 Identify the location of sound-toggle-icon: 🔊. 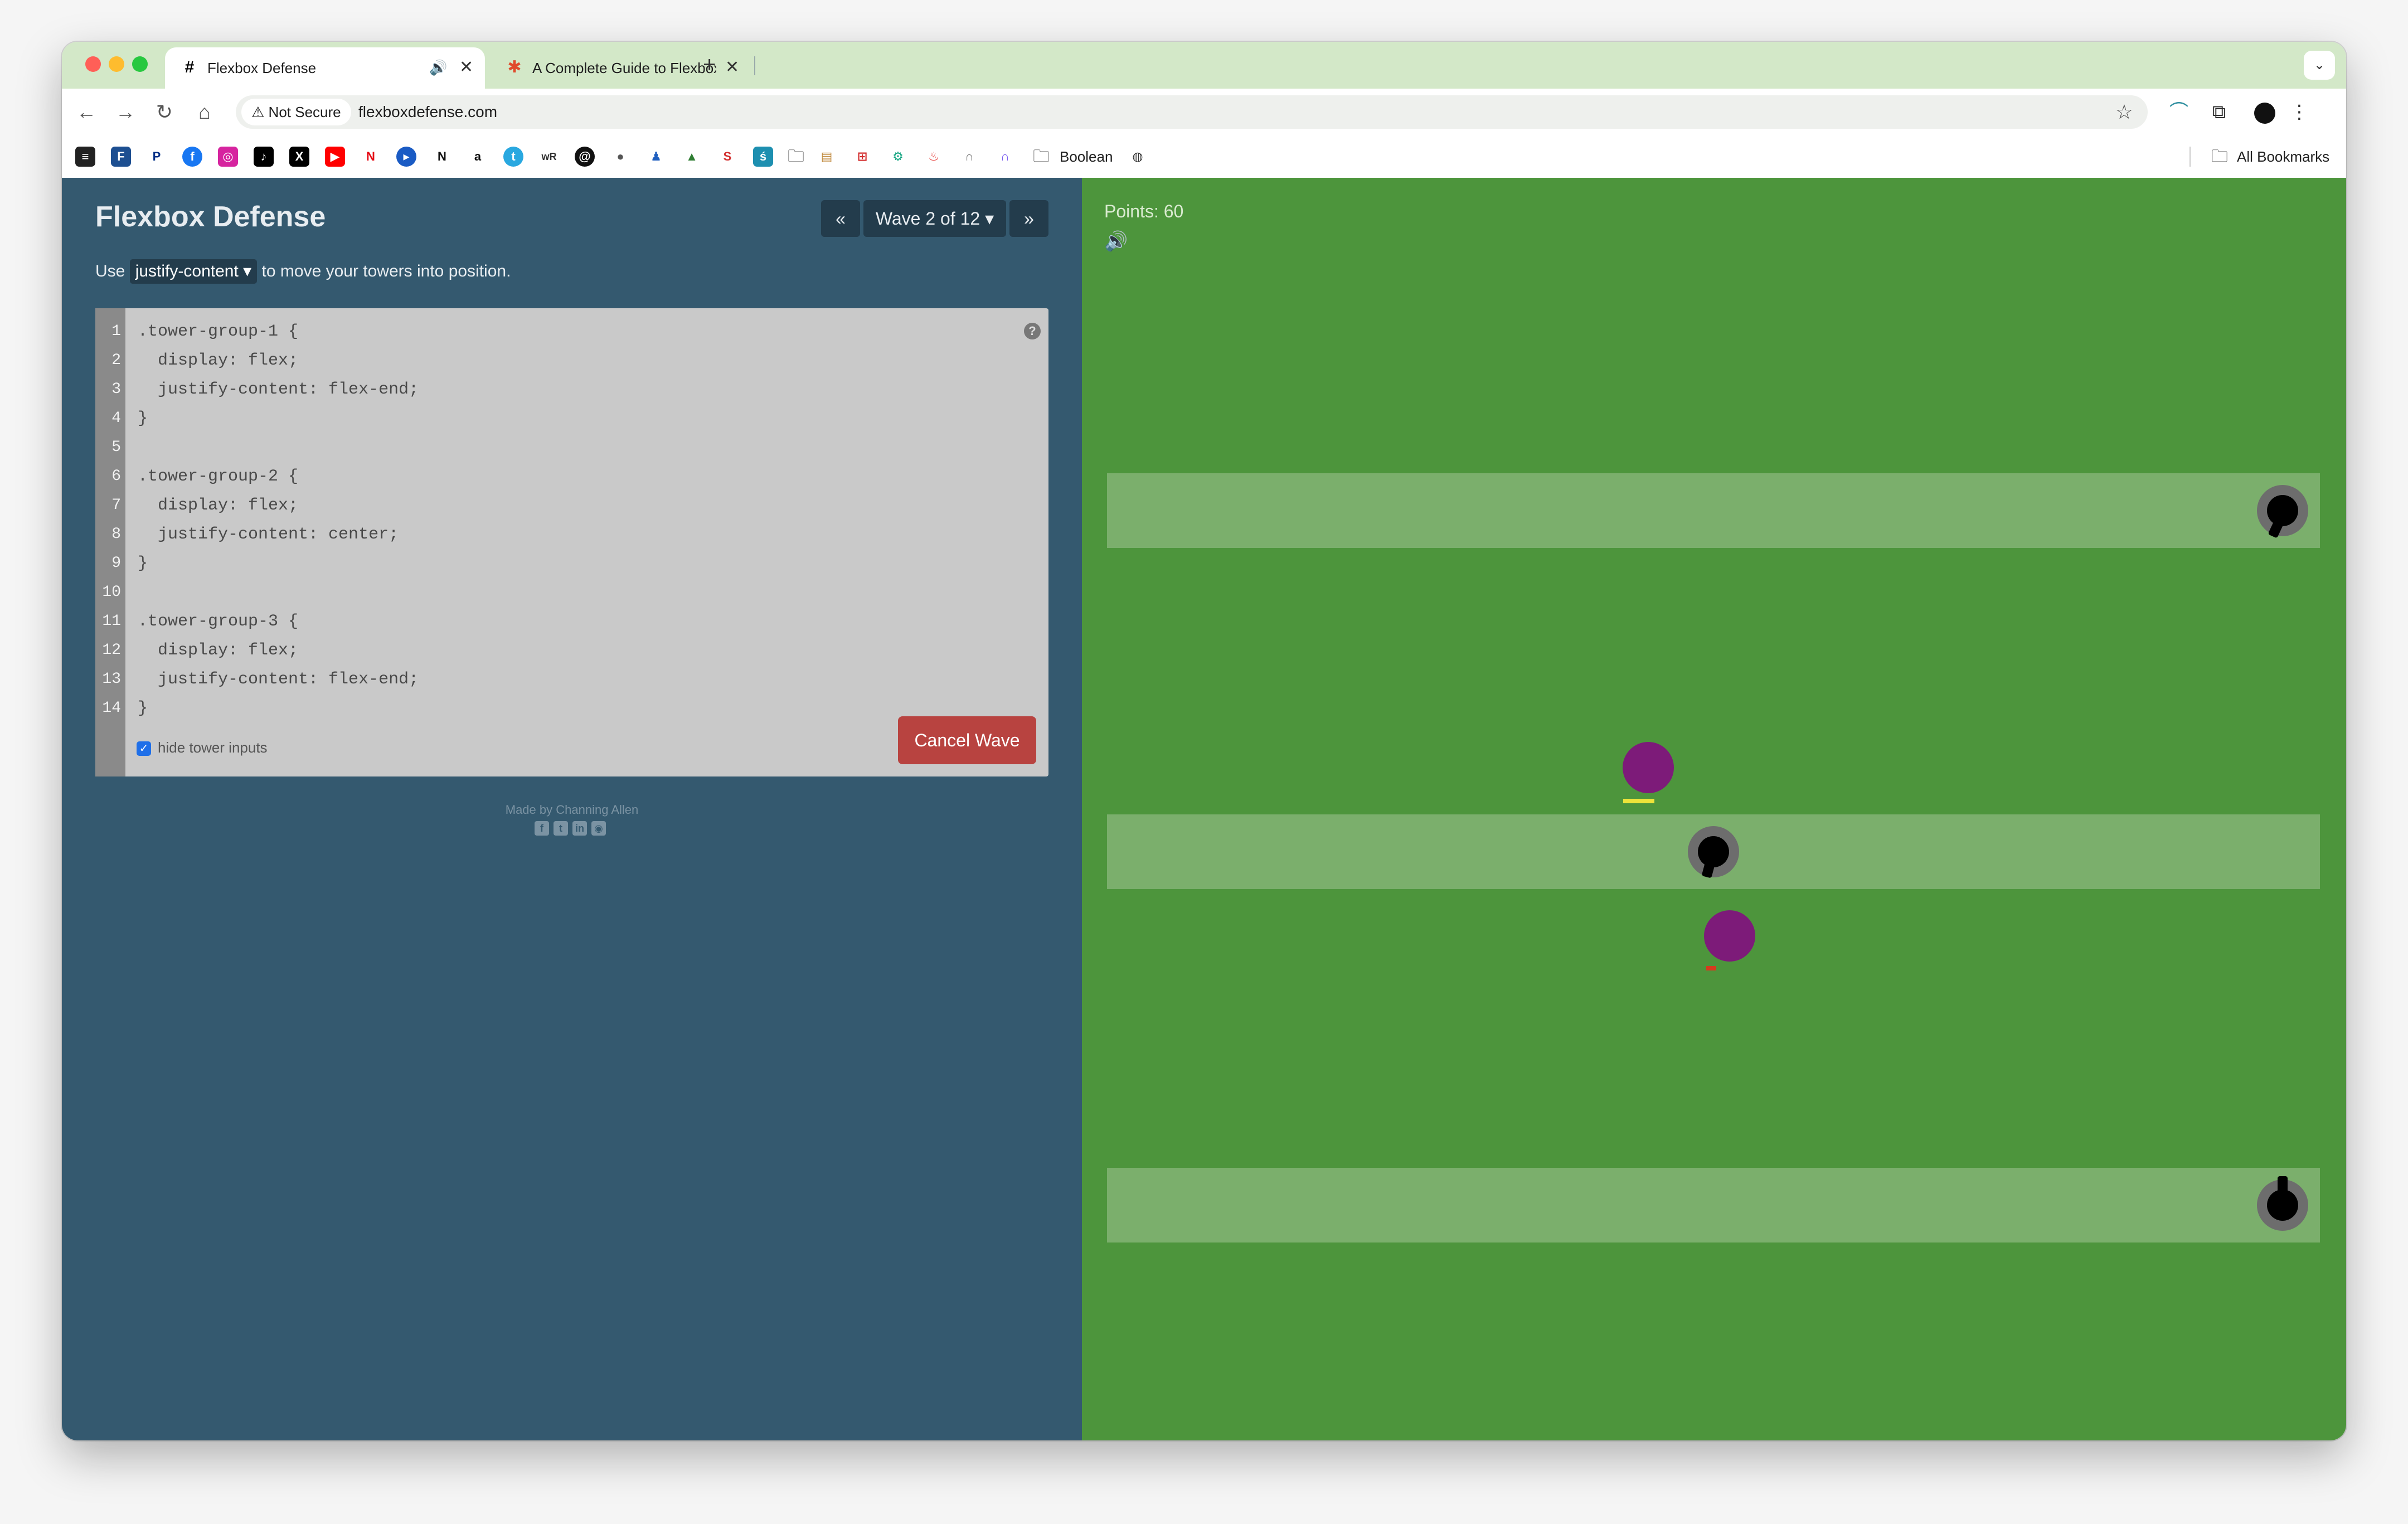
(1116, 242).